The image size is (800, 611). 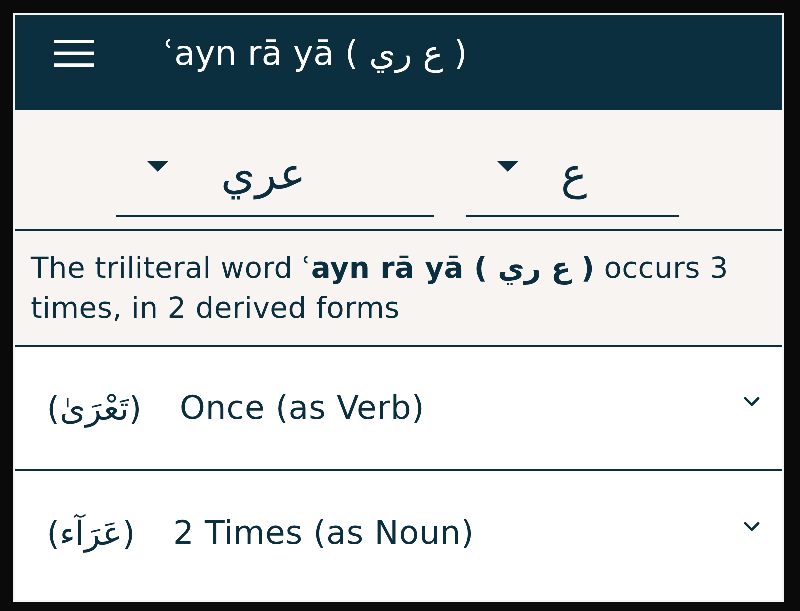 I want to click on root-select: عري, so click(x=275, y=181).